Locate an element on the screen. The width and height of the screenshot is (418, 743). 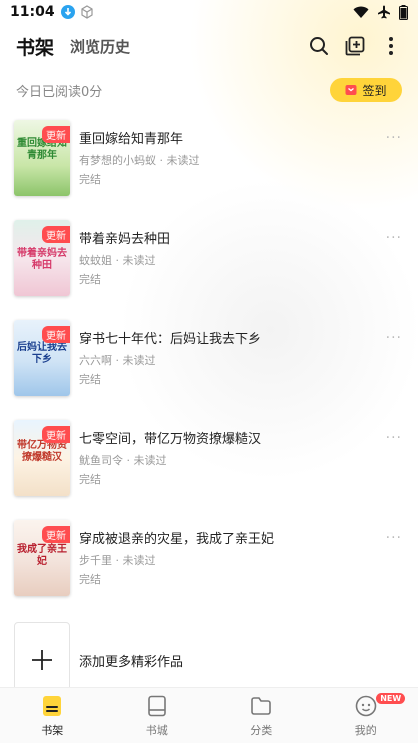
today-reading-time: 今日已阅读0分 is located at coordinates (59, 92).